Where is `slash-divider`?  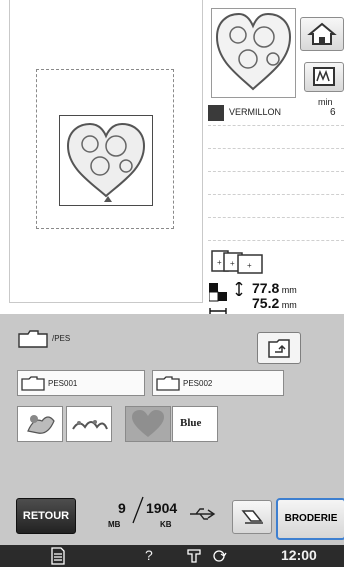
slash-divider is located at coordinates (138, 510).